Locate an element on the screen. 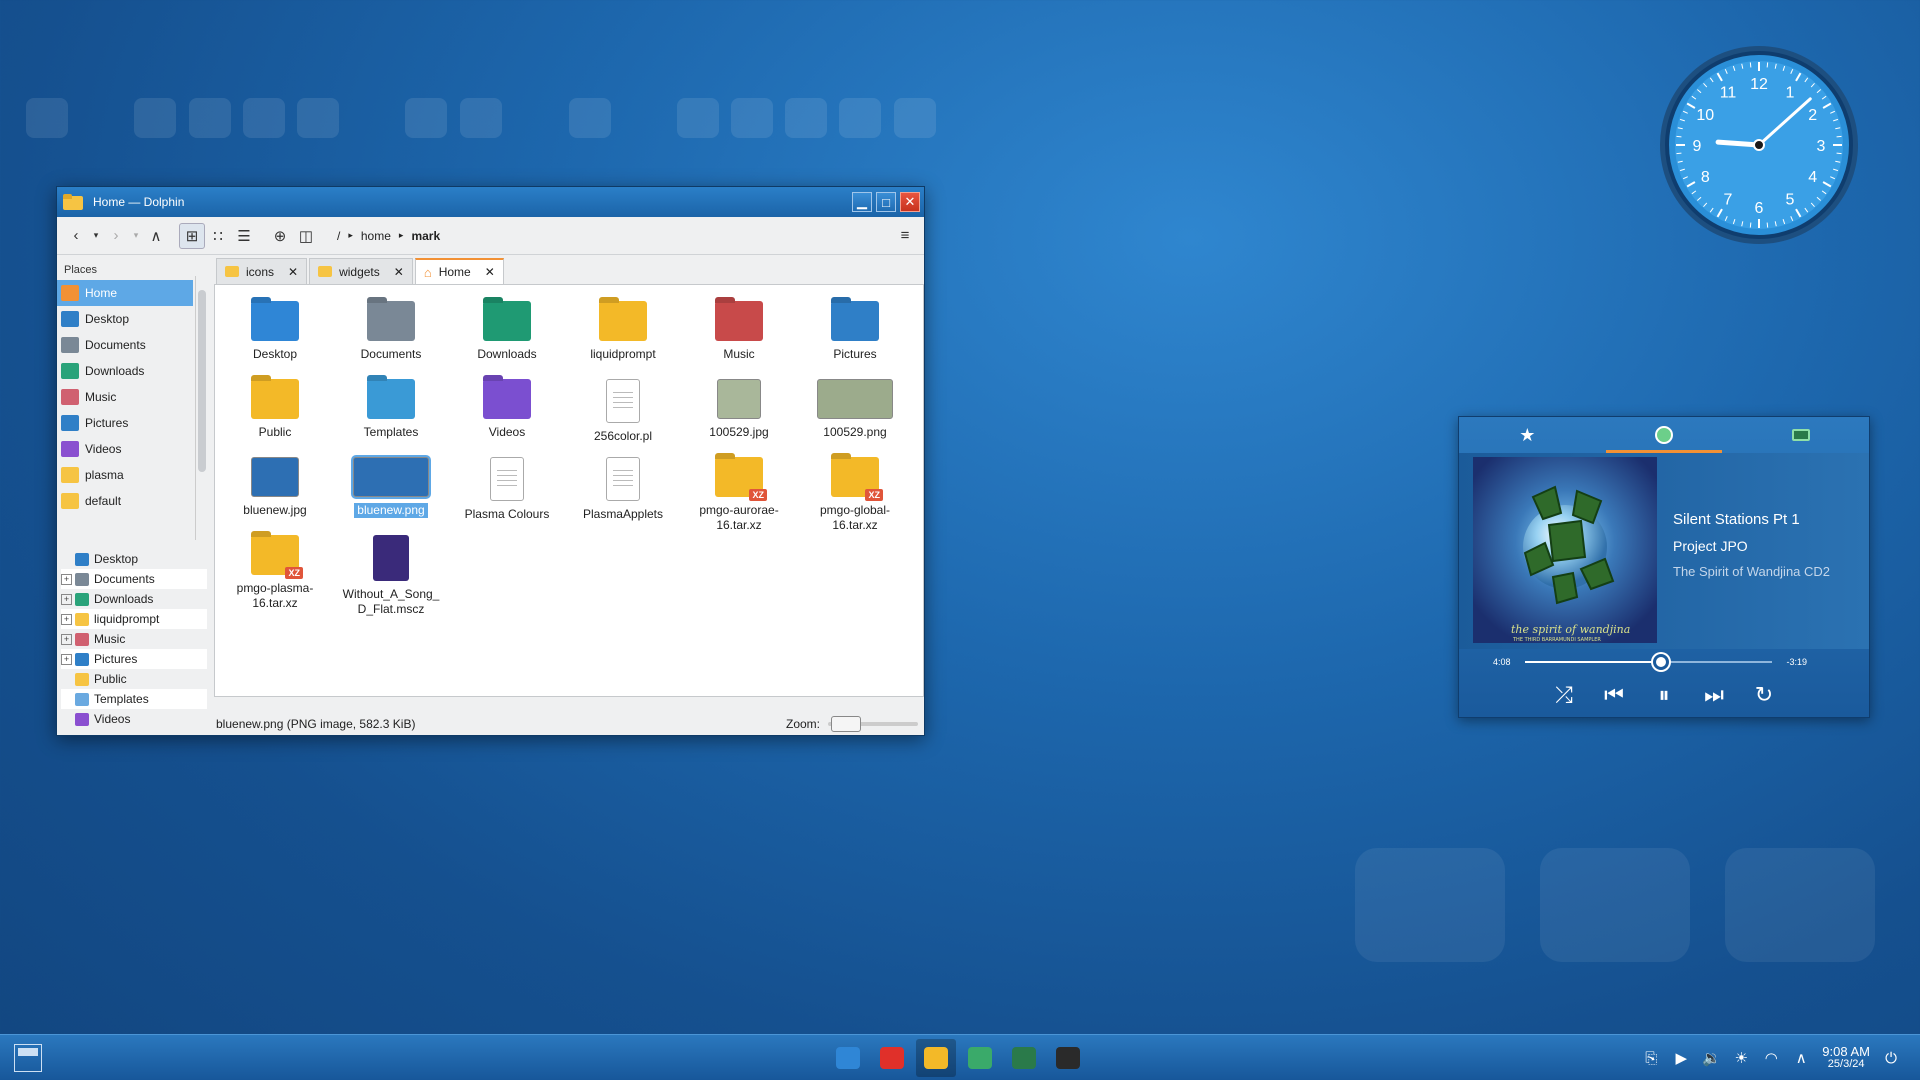  pause-icon: ⏸ is located at coordinates (1664, 695).